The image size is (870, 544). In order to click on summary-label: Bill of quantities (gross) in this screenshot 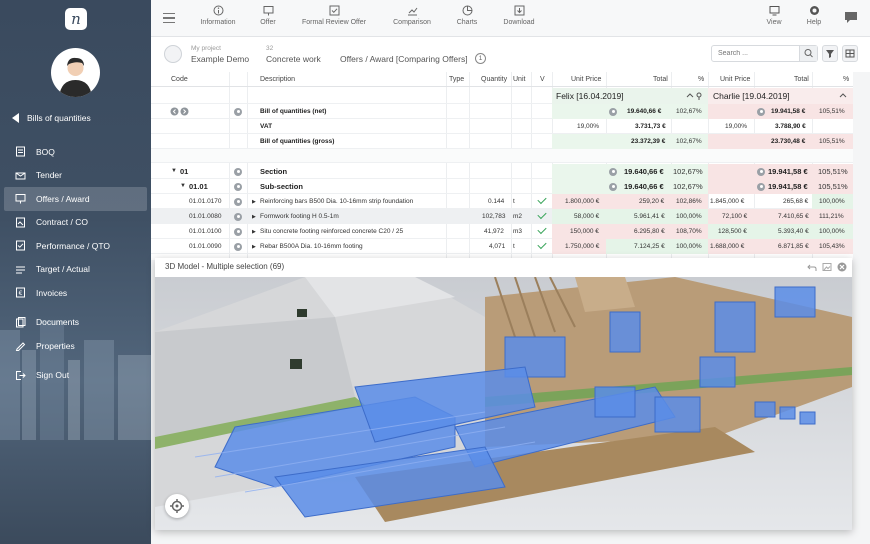, I will do `click(297, 141)`.